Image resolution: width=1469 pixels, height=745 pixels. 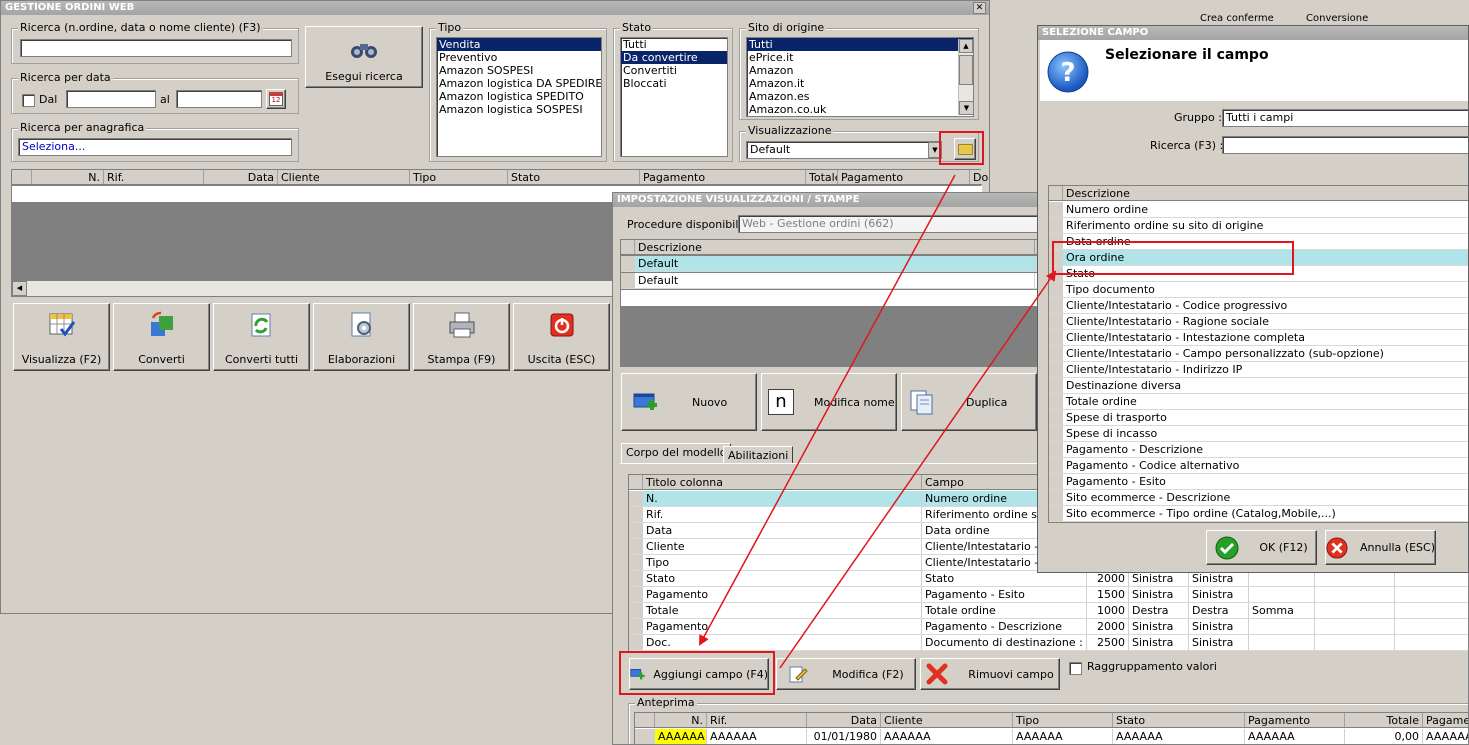 I want to click on list-item: Riferimento ordine su sito di origine, so click(x=1258, y=226).